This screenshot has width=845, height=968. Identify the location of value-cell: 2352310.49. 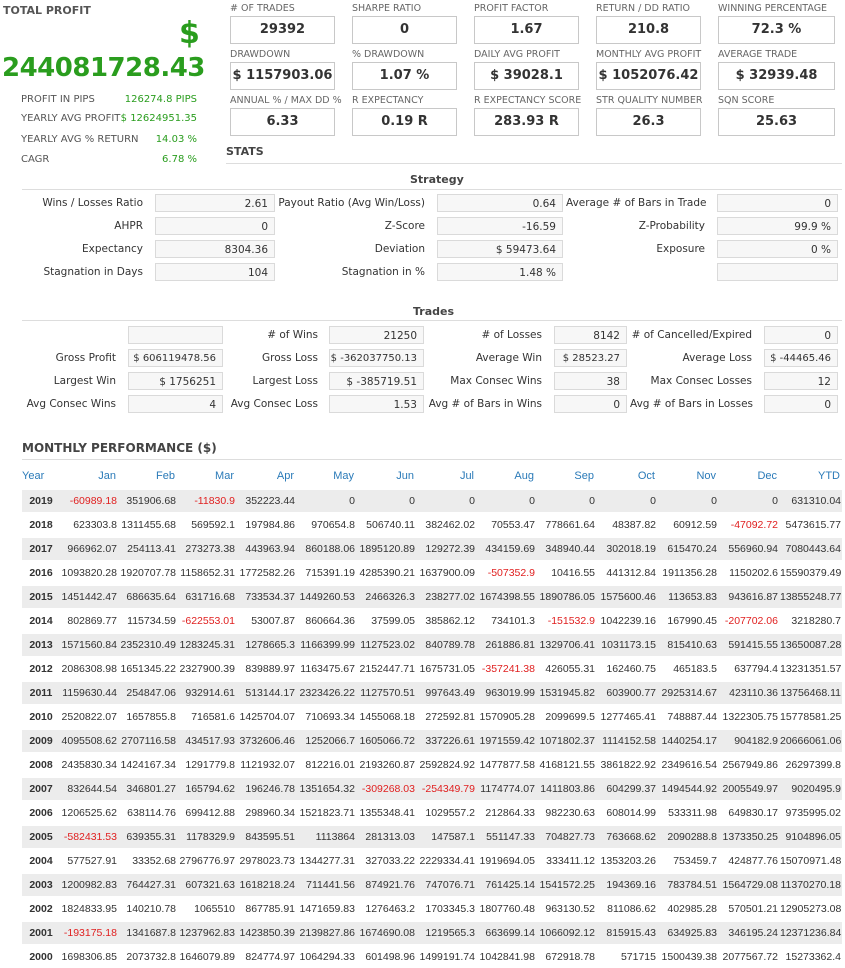
(147, 644).